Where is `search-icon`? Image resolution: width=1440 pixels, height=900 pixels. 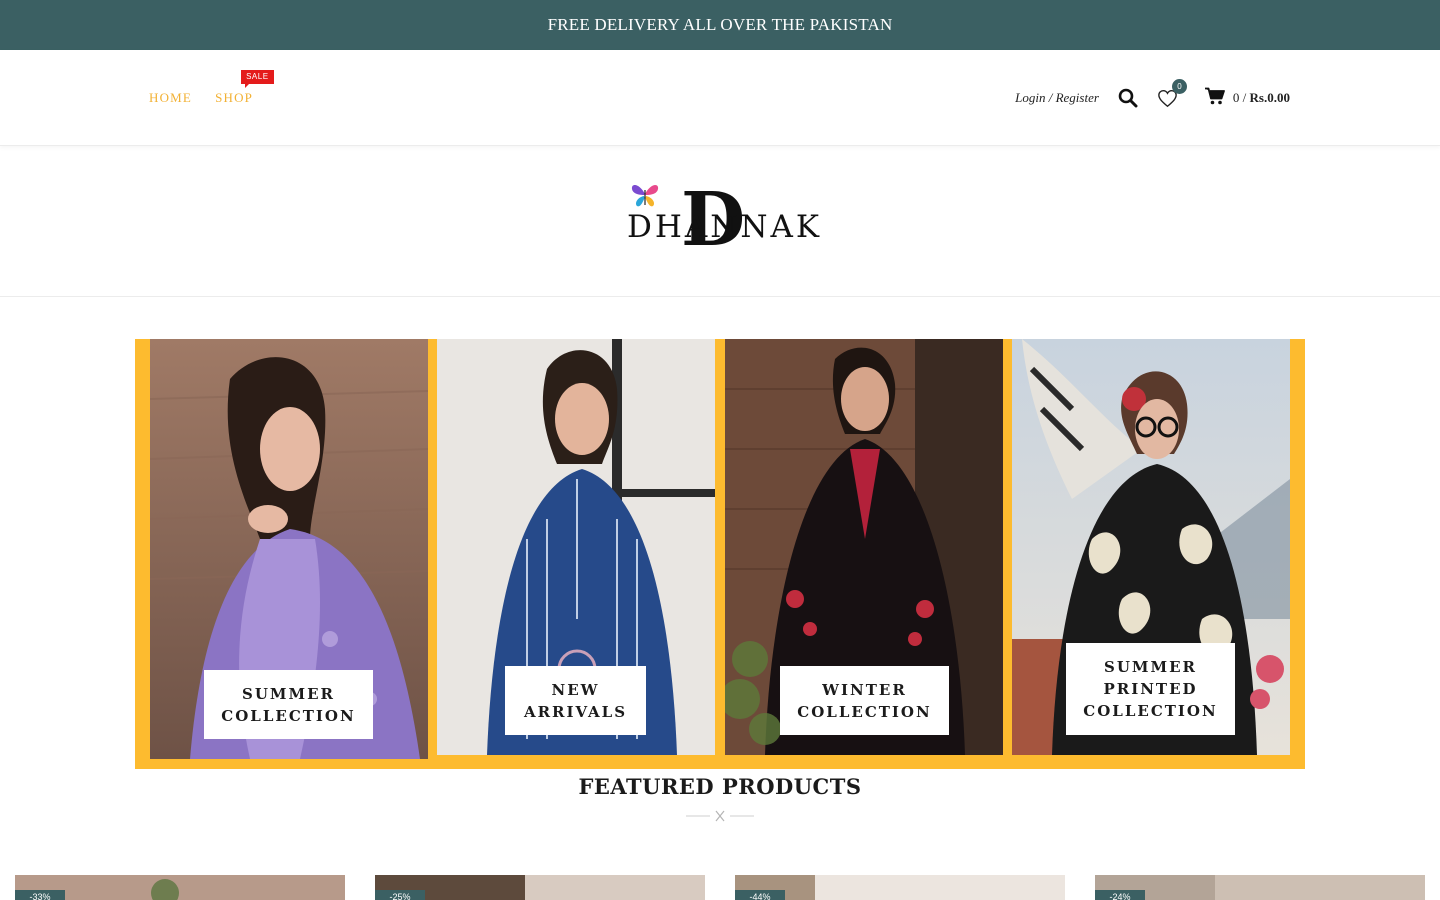
search-icon is located at coordinates (1128, 98).